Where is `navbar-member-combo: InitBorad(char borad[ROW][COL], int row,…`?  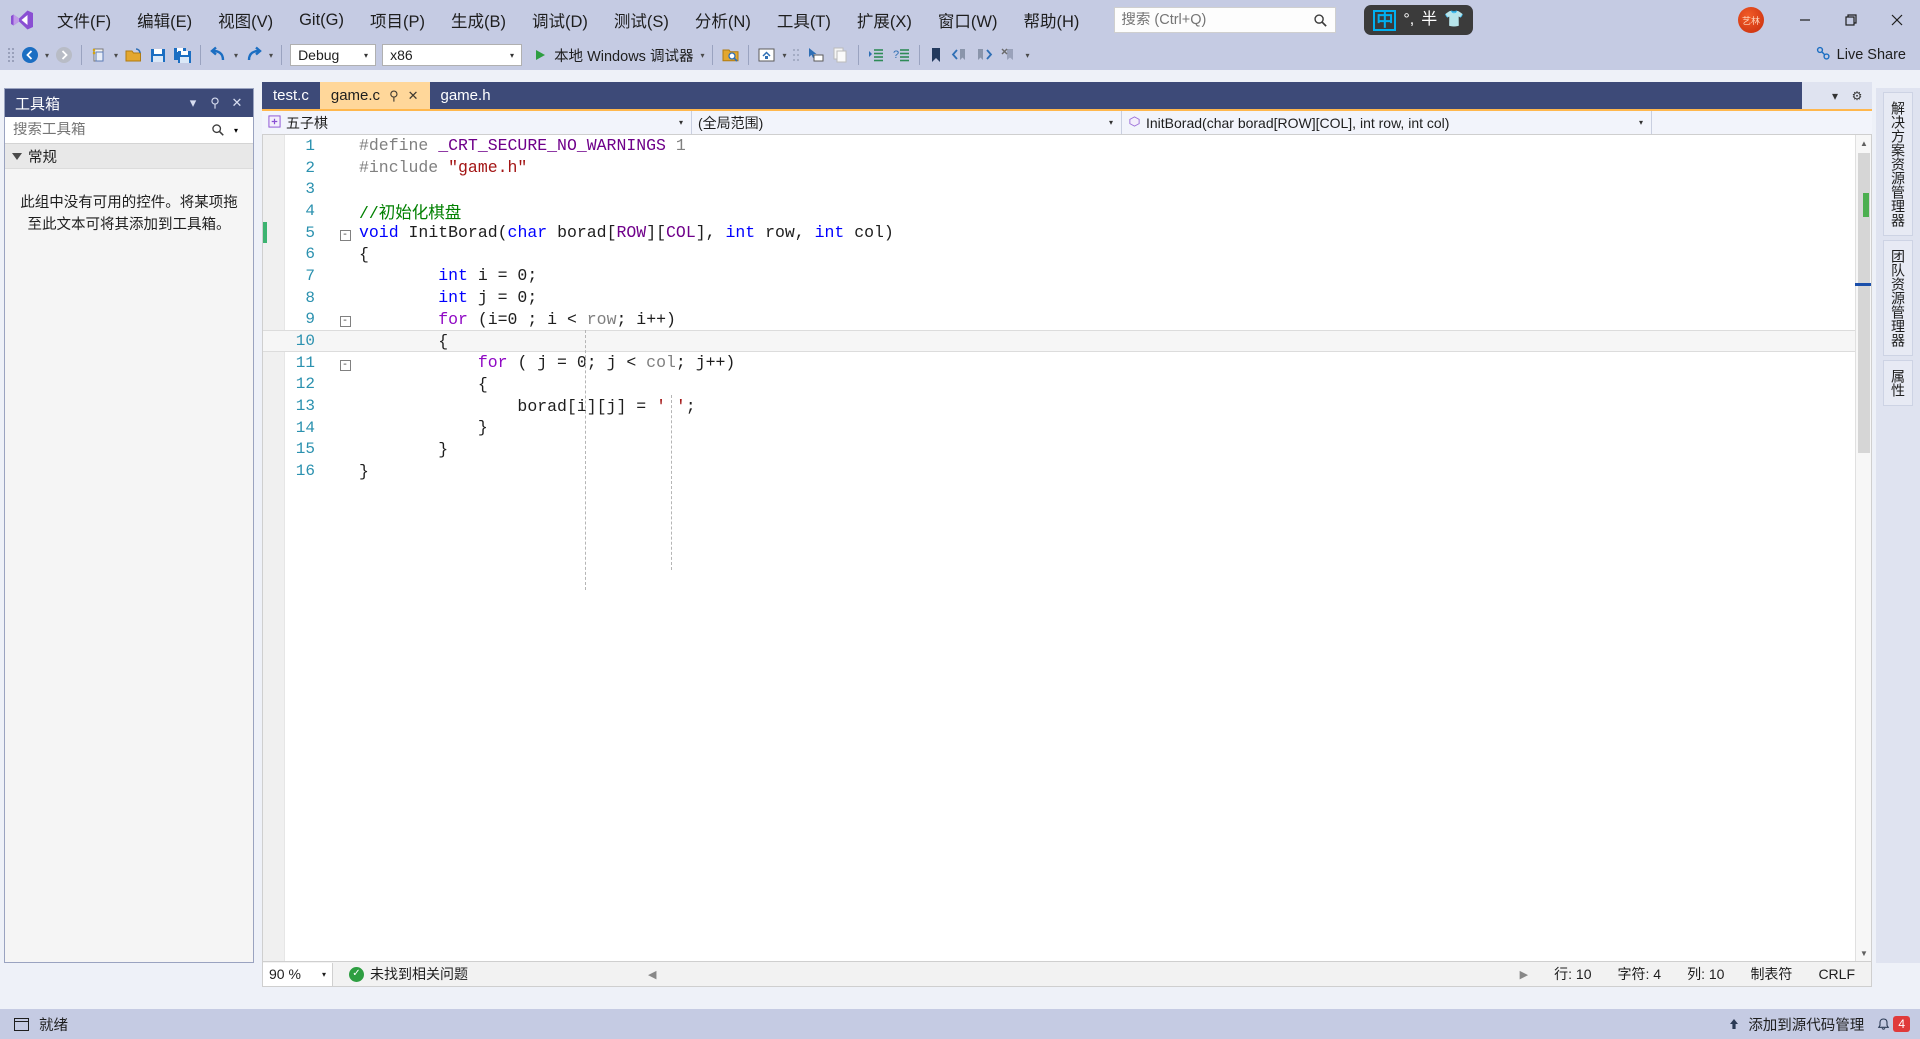 navbar-member-combo: InitBorad(char borad[ROW][COL], int row,… is located at coordinates (1387, 122).